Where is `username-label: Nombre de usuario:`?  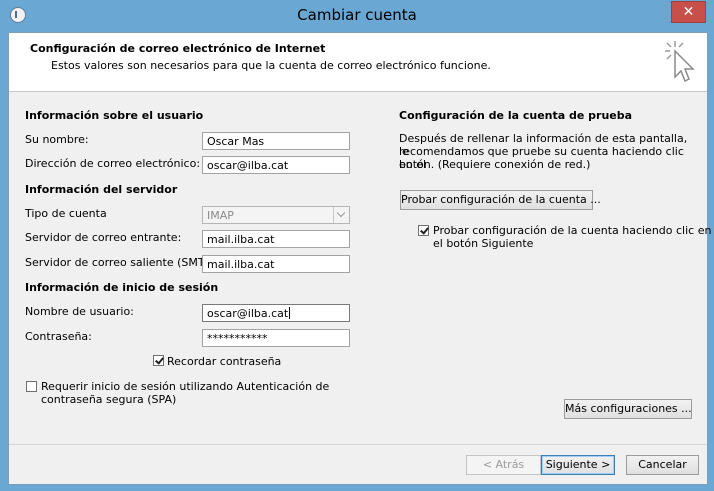
username-label: Nombre de usuario: is located at coordinates (79, 311).